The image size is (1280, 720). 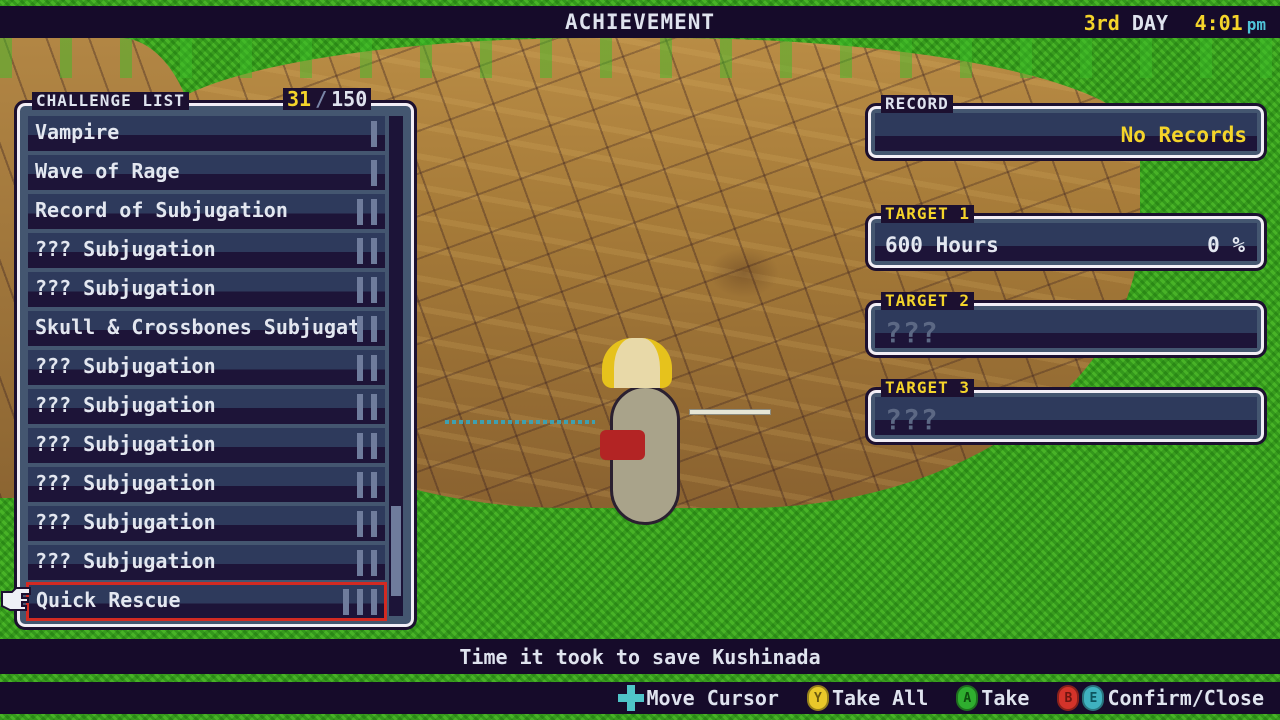 What do you see at coordinates (640, 58) in the screenshot?
I see `foliage` at bounding box center [640, 58].